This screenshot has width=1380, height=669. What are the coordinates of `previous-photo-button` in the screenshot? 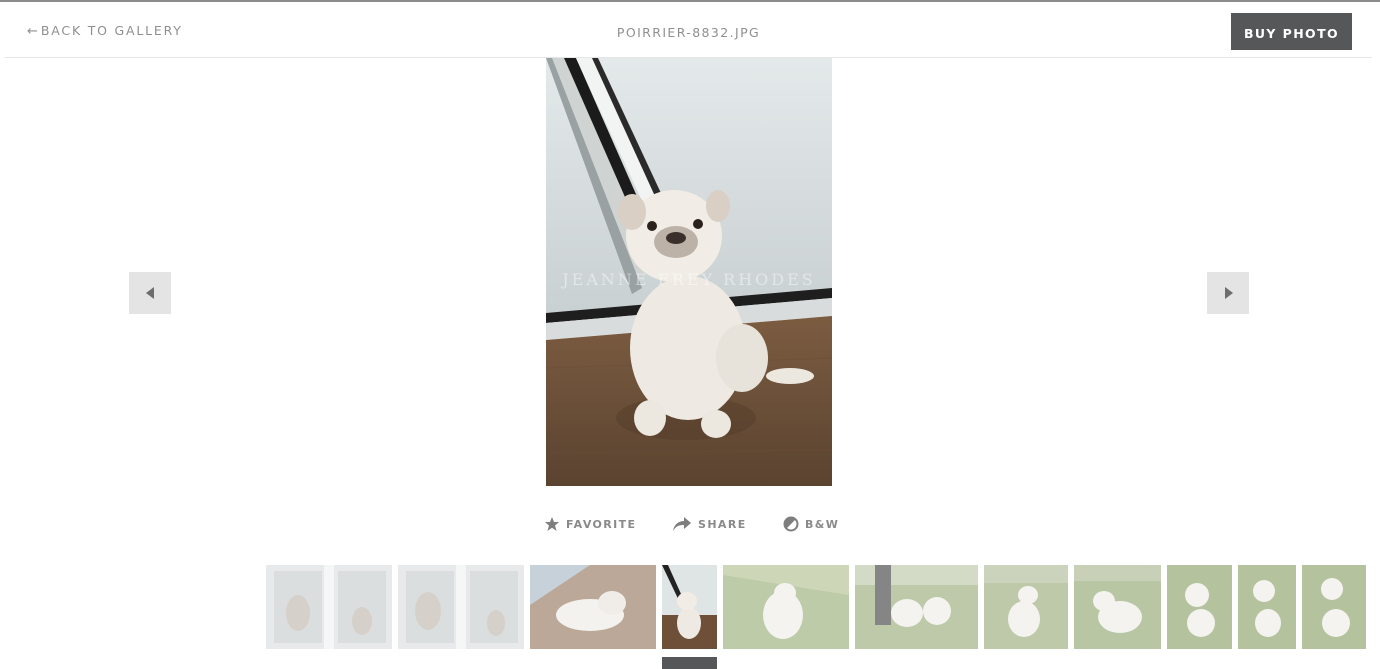 It's located at (150, 293).